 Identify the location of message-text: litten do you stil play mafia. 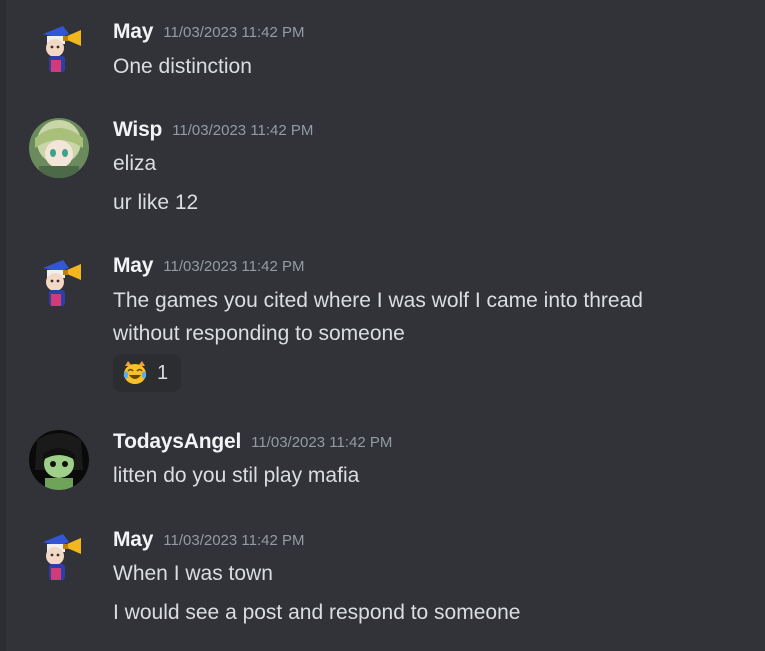
(236, 475).